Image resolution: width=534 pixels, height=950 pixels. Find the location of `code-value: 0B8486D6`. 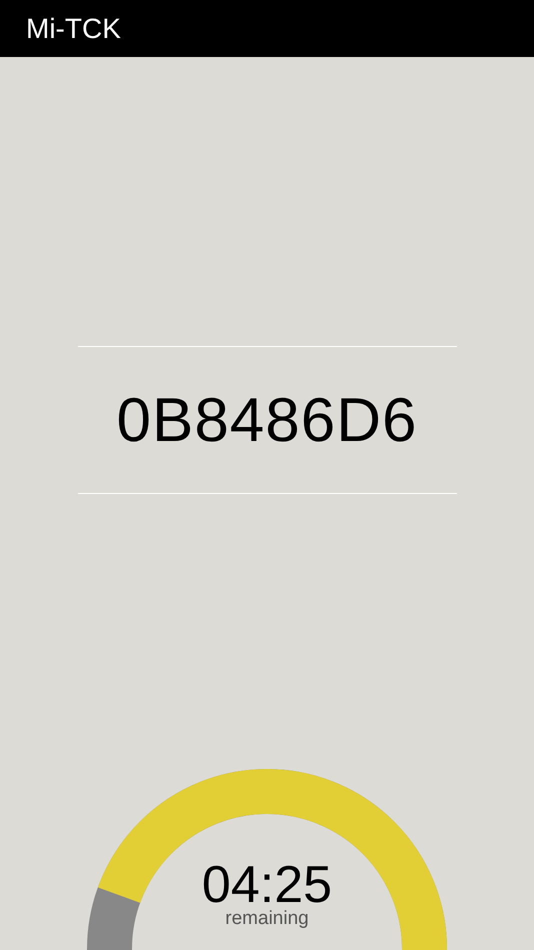

code-value: 0B8486D6 is located at coordinates (267, 420).